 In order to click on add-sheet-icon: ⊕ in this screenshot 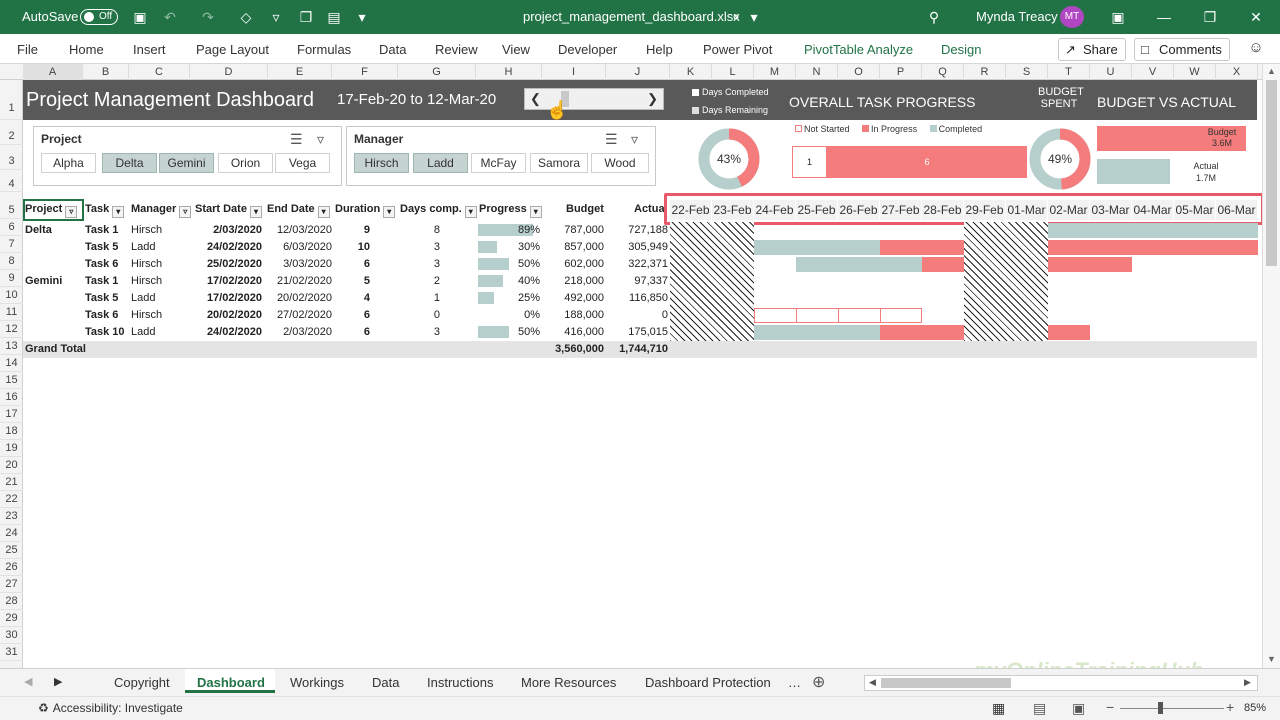, I will do `click(818, 682)`.